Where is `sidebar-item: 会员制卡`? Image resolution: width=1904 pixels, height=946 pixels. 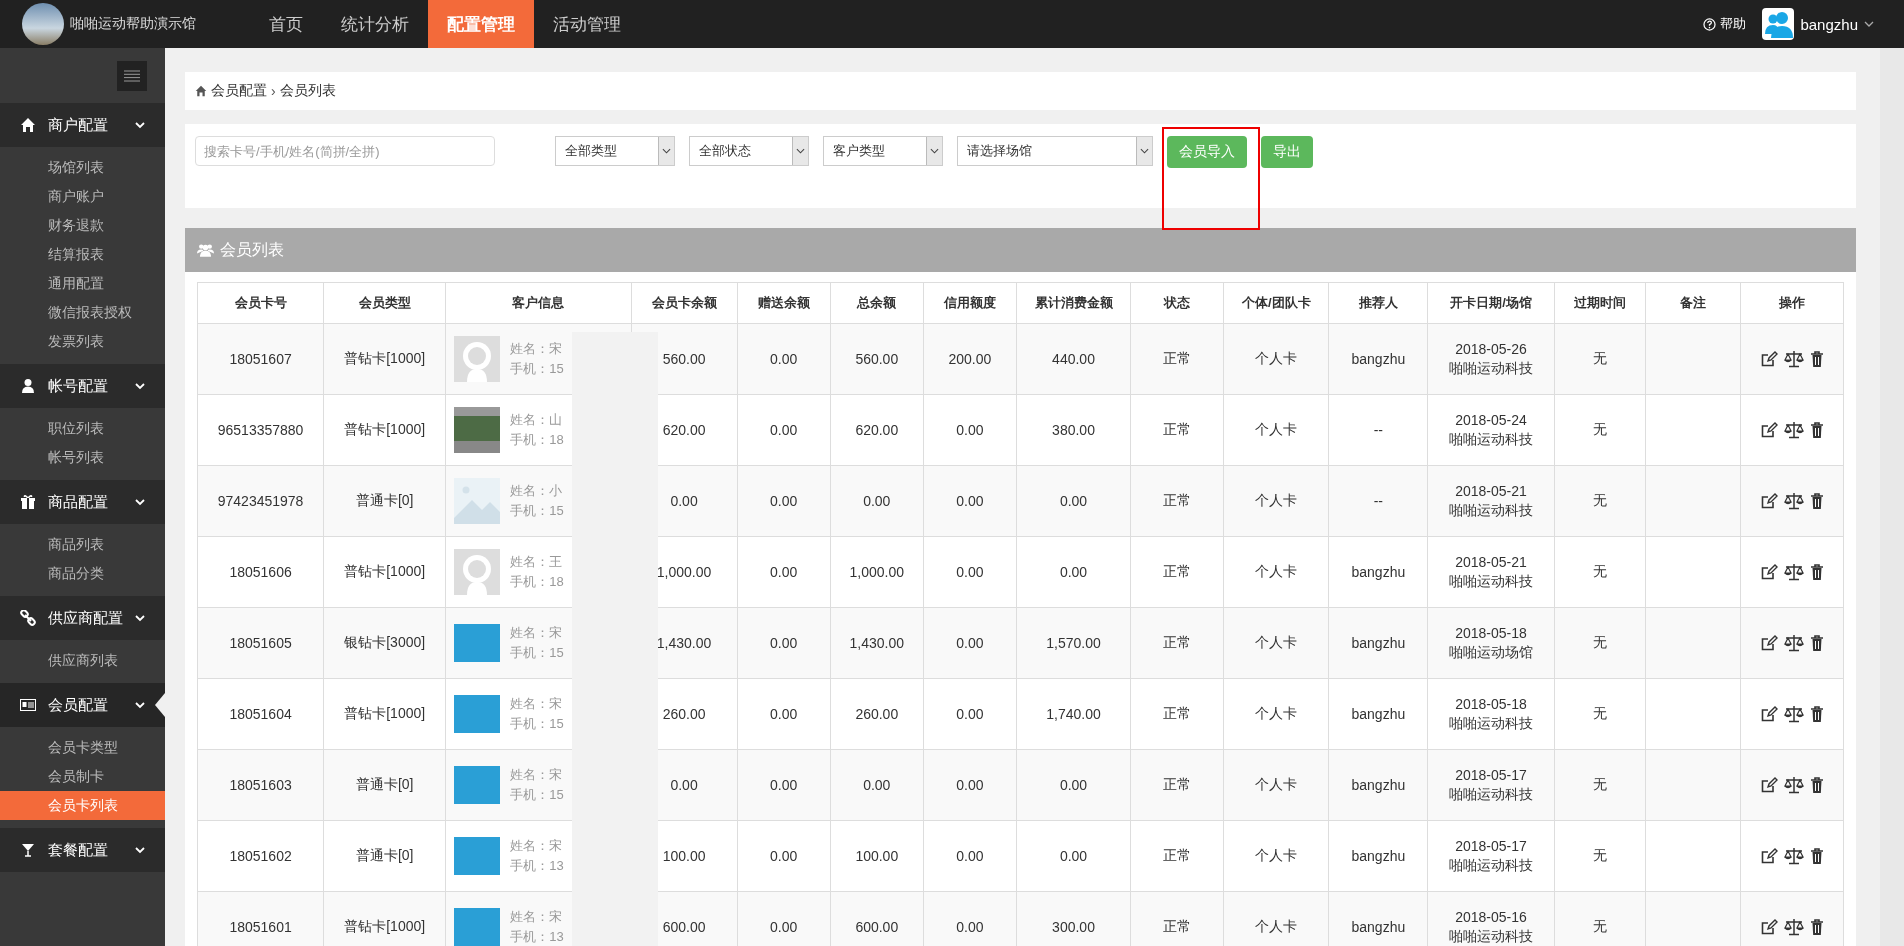
sidebar-item: 会员制卡 is located at coordinates (82, 776).